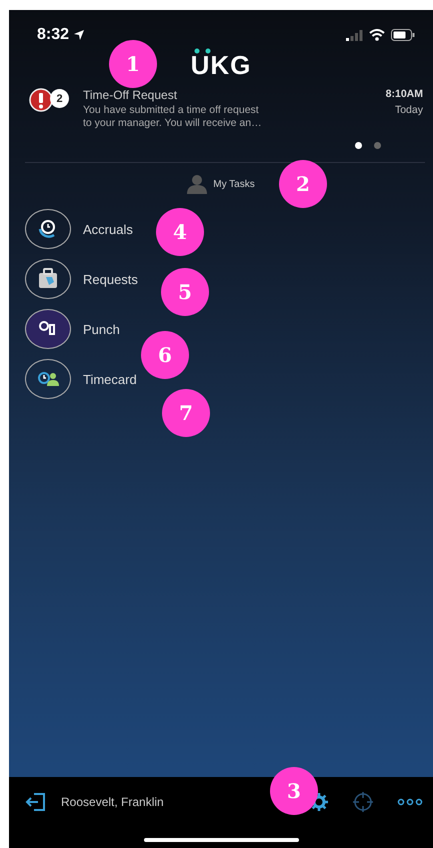 The image size is (433, 848). What do you see at coordinates (202, 51) in the screenshot?
I see `dots-icon` at bounding box center [202, 51].